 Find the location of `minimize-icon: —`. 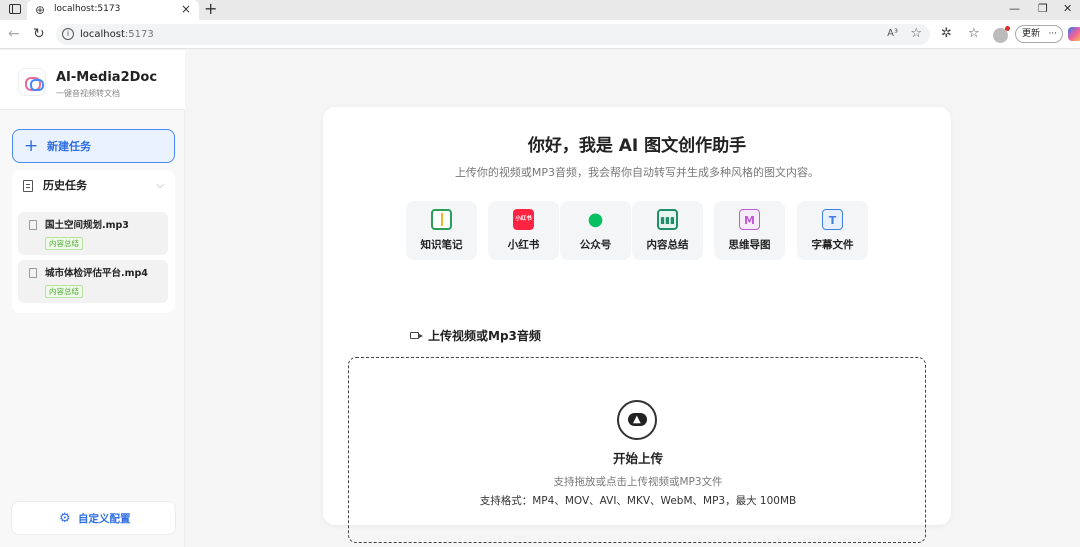

minimize-icon: — is located at coordinates (1014, 9).